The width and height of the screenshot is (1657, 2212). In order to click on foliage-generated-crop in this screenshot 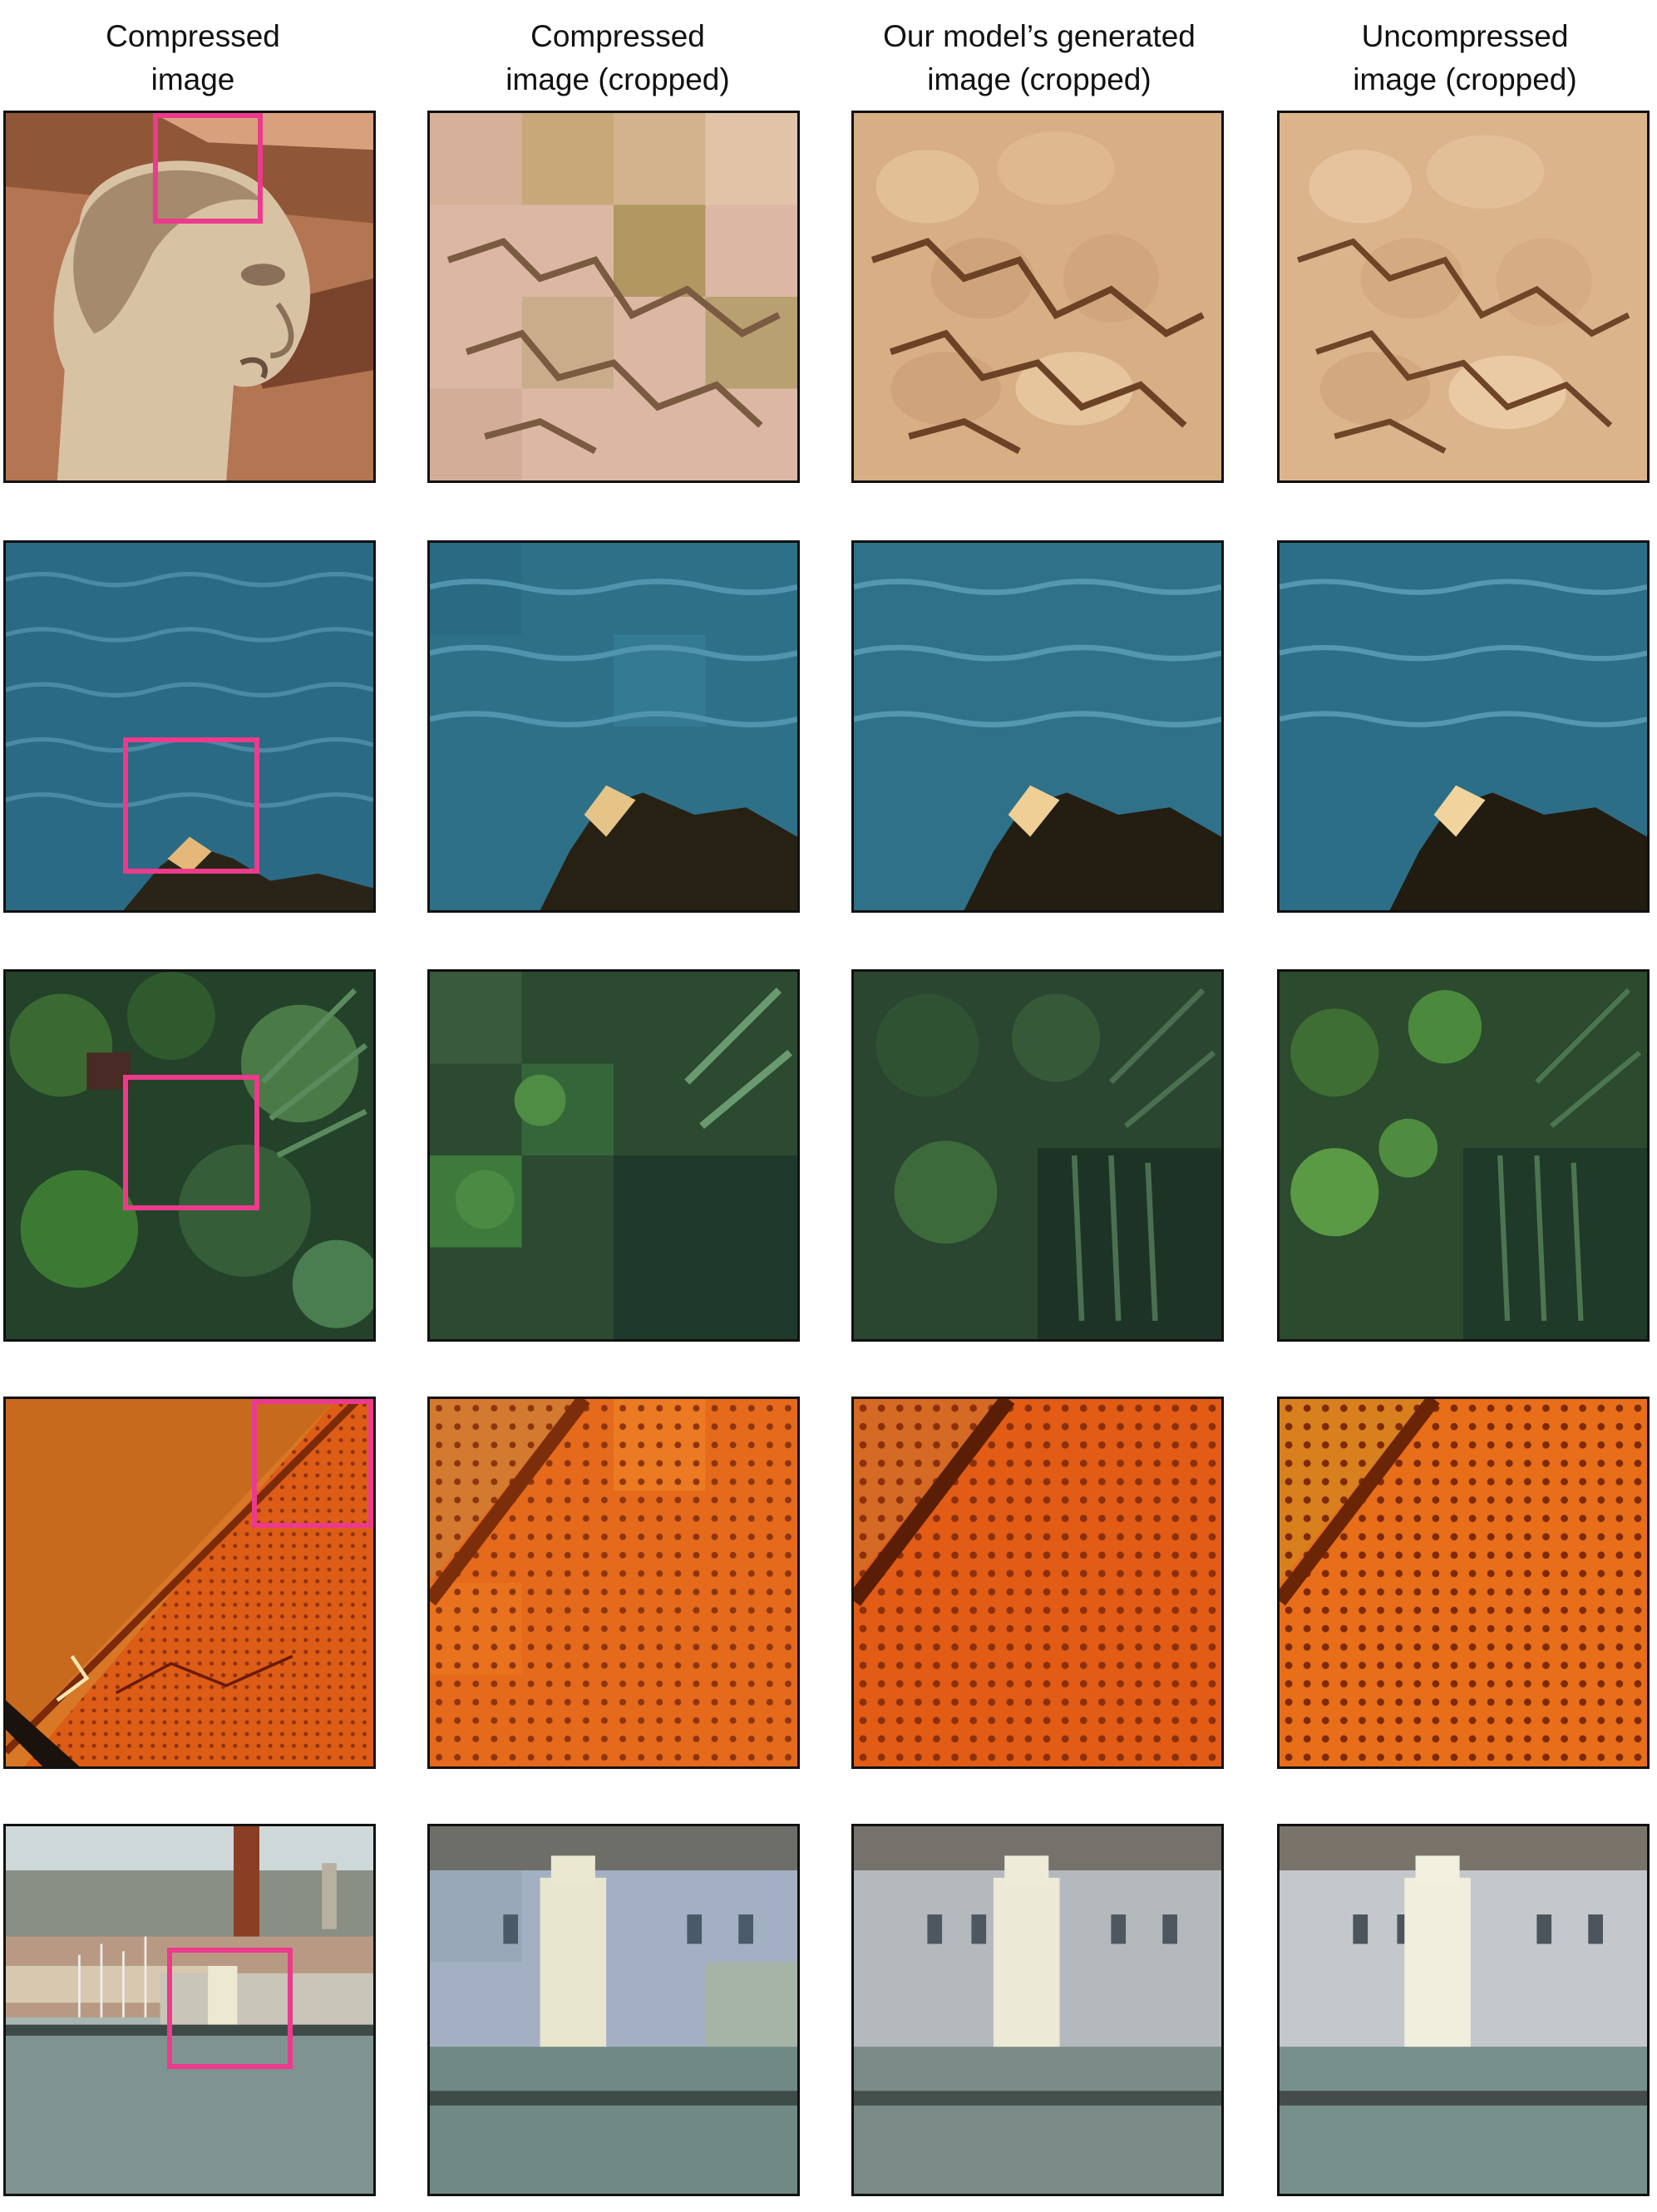, I will do `click(1037, 1155)`.